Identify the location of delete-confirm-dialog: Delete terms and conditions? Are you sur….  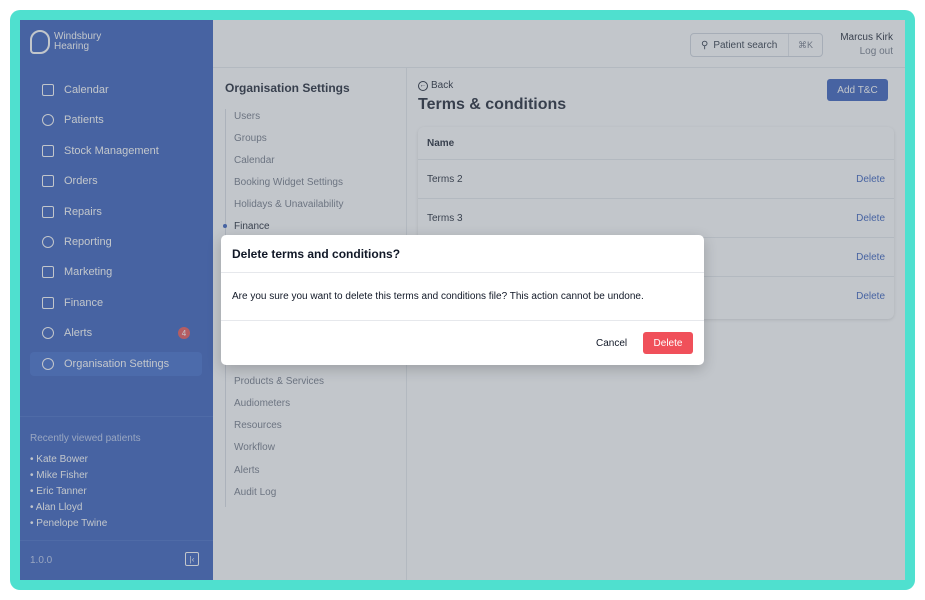
(462, 300).